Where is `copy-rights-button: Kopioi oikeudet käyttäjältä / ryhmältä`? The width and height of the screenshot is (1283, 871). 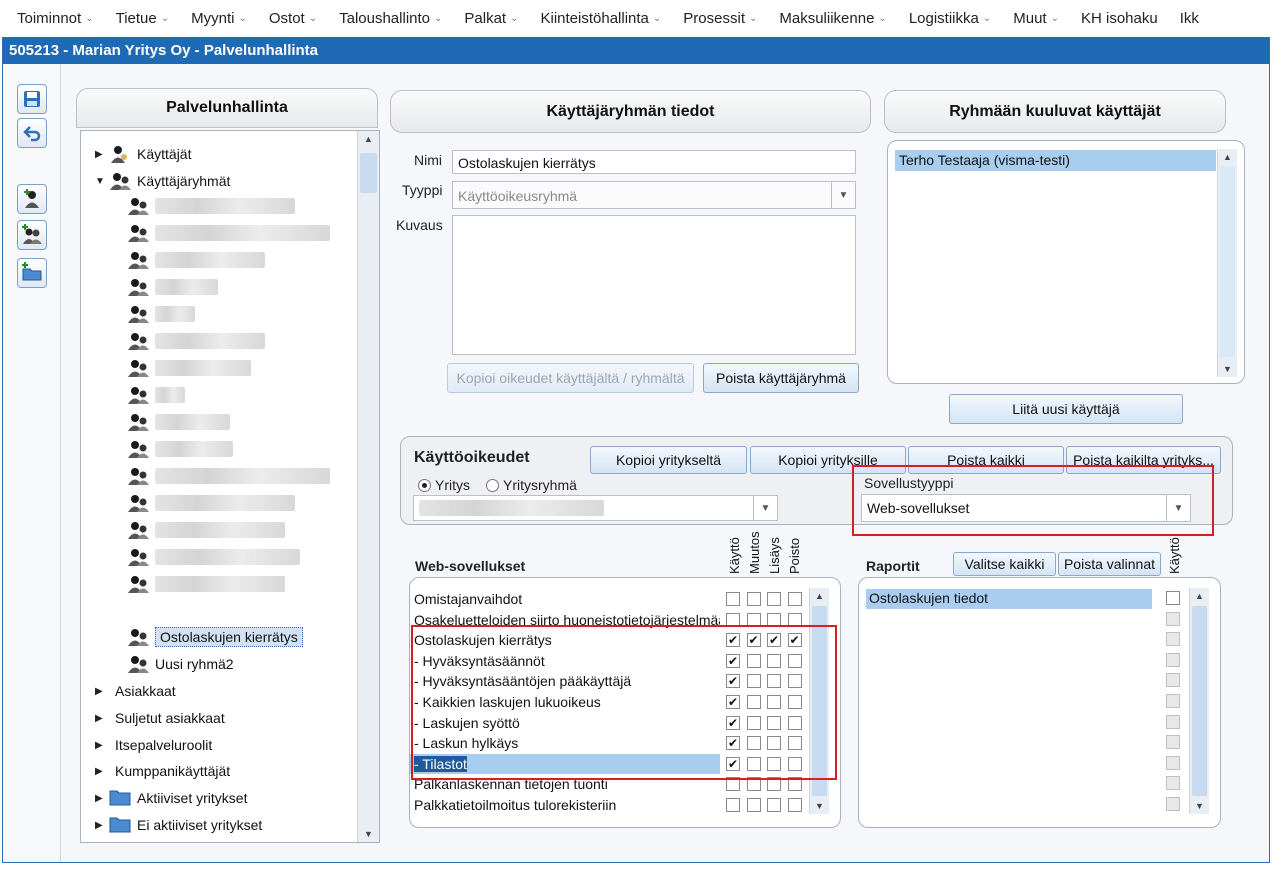 copy-rights-button: Kopioi oikeudet käyttäjältä / ryhmältä is located at coordinates (570, 378).